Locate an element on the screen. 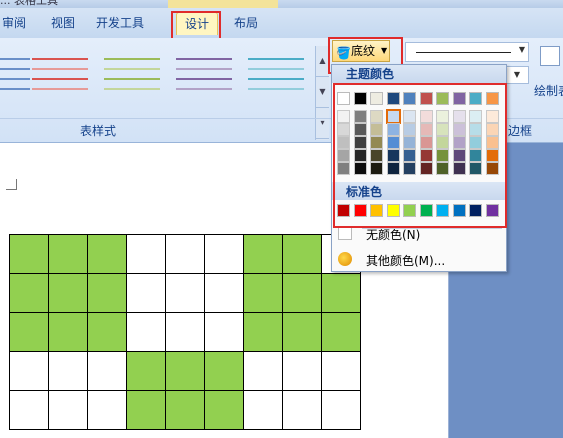  color-palette-icon is located at coordinates (345, 259).